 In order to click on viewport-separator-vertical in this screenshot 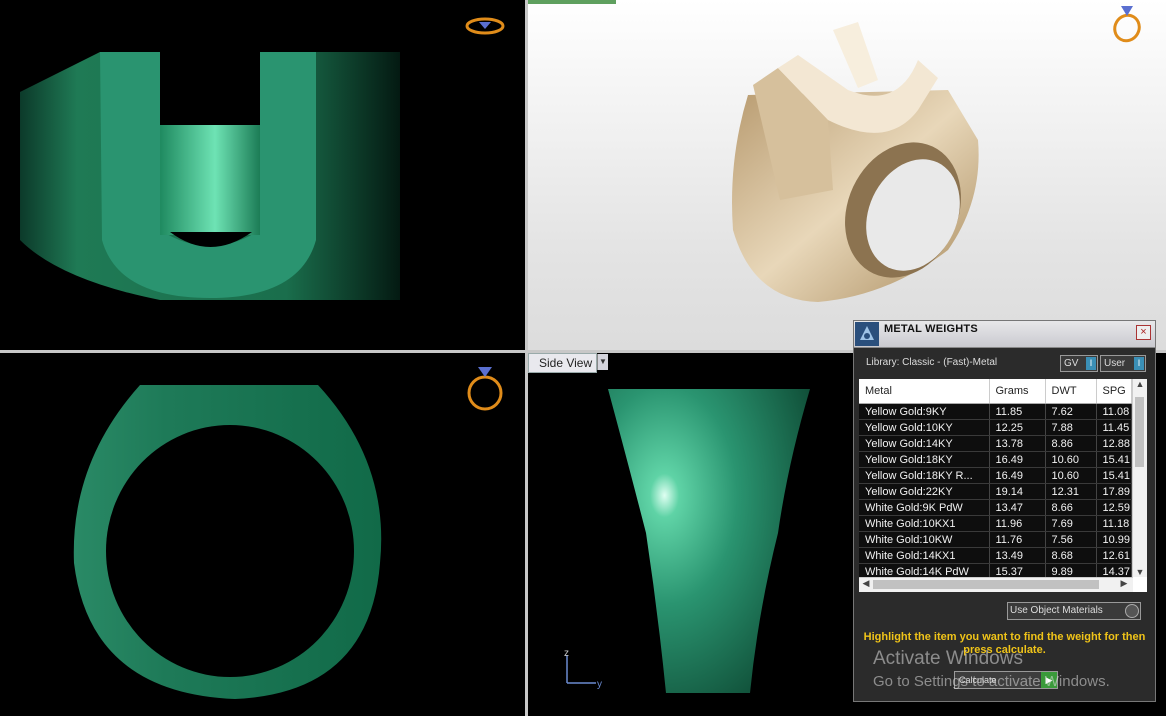, I will do `click(526, 358)`.